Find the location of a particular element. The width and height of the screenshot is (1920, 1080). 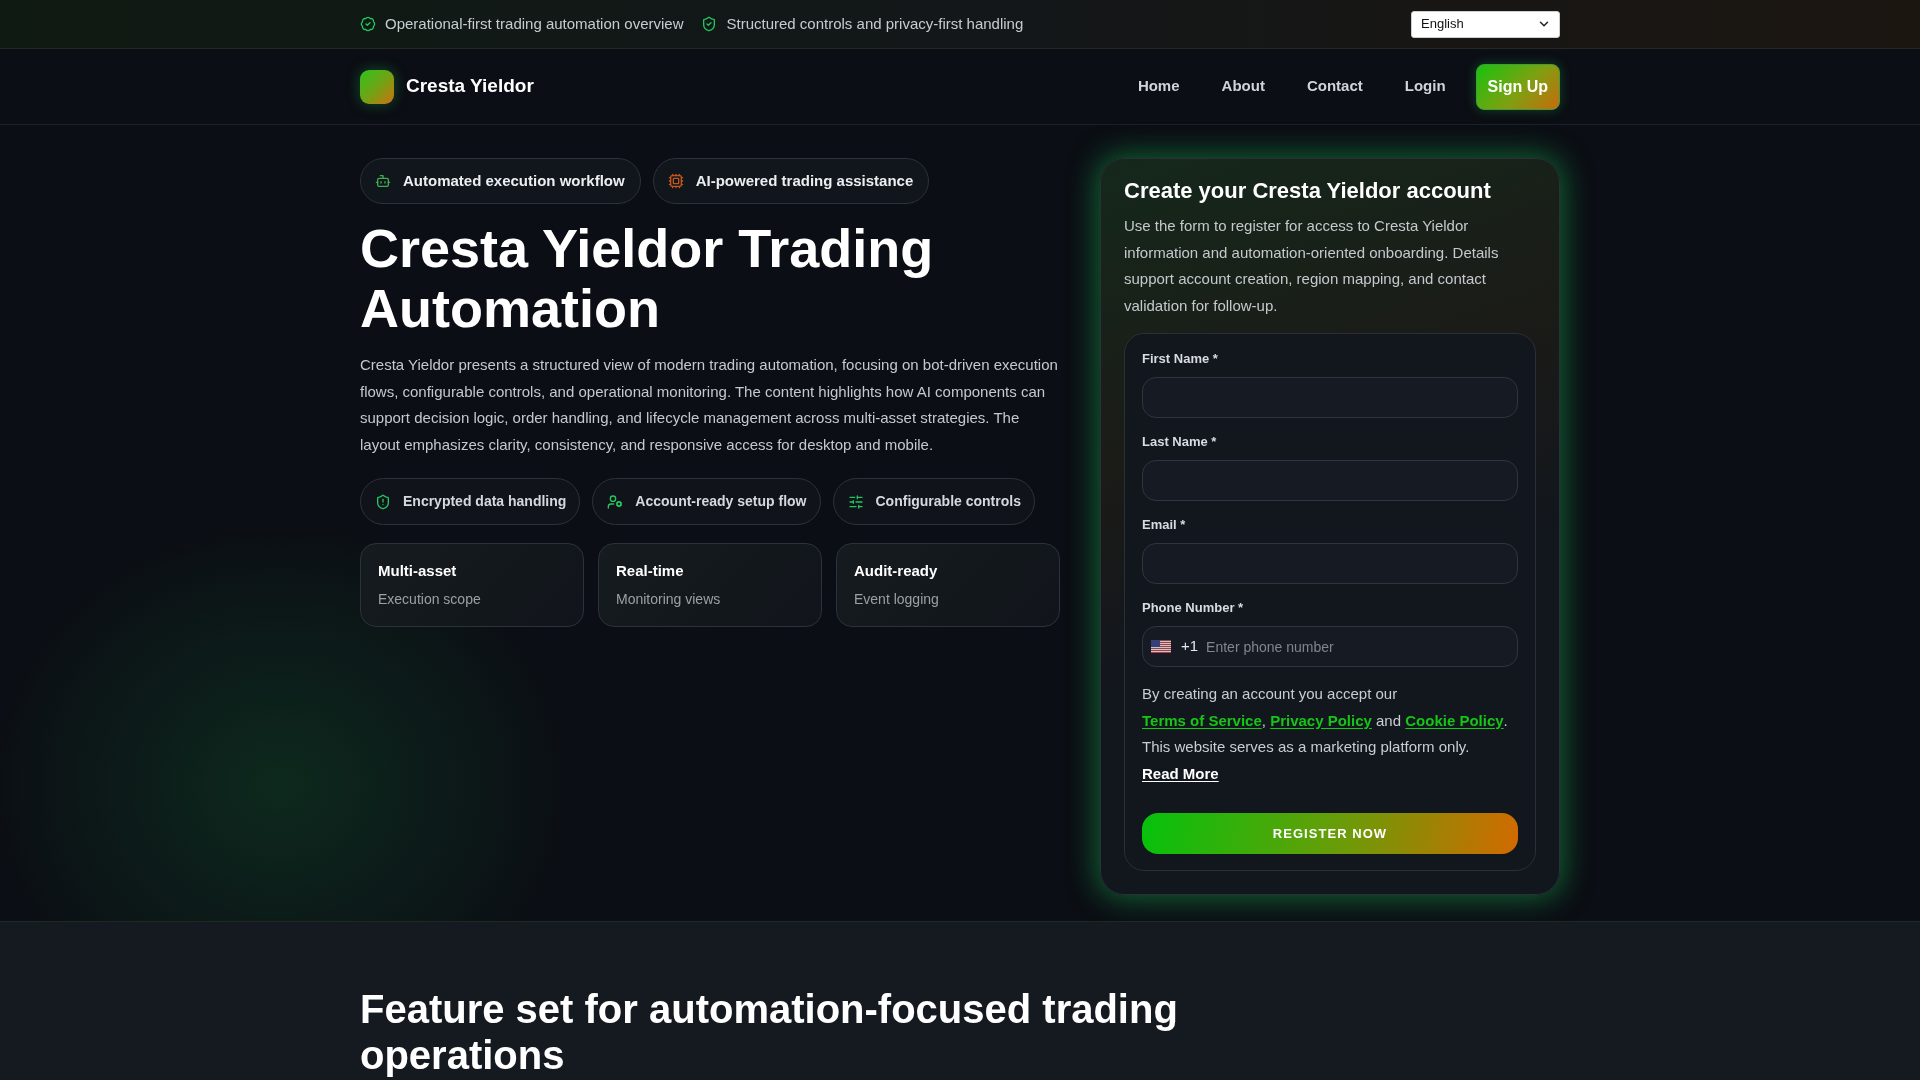

shield-check-icon is located at coordinates (709, 24).